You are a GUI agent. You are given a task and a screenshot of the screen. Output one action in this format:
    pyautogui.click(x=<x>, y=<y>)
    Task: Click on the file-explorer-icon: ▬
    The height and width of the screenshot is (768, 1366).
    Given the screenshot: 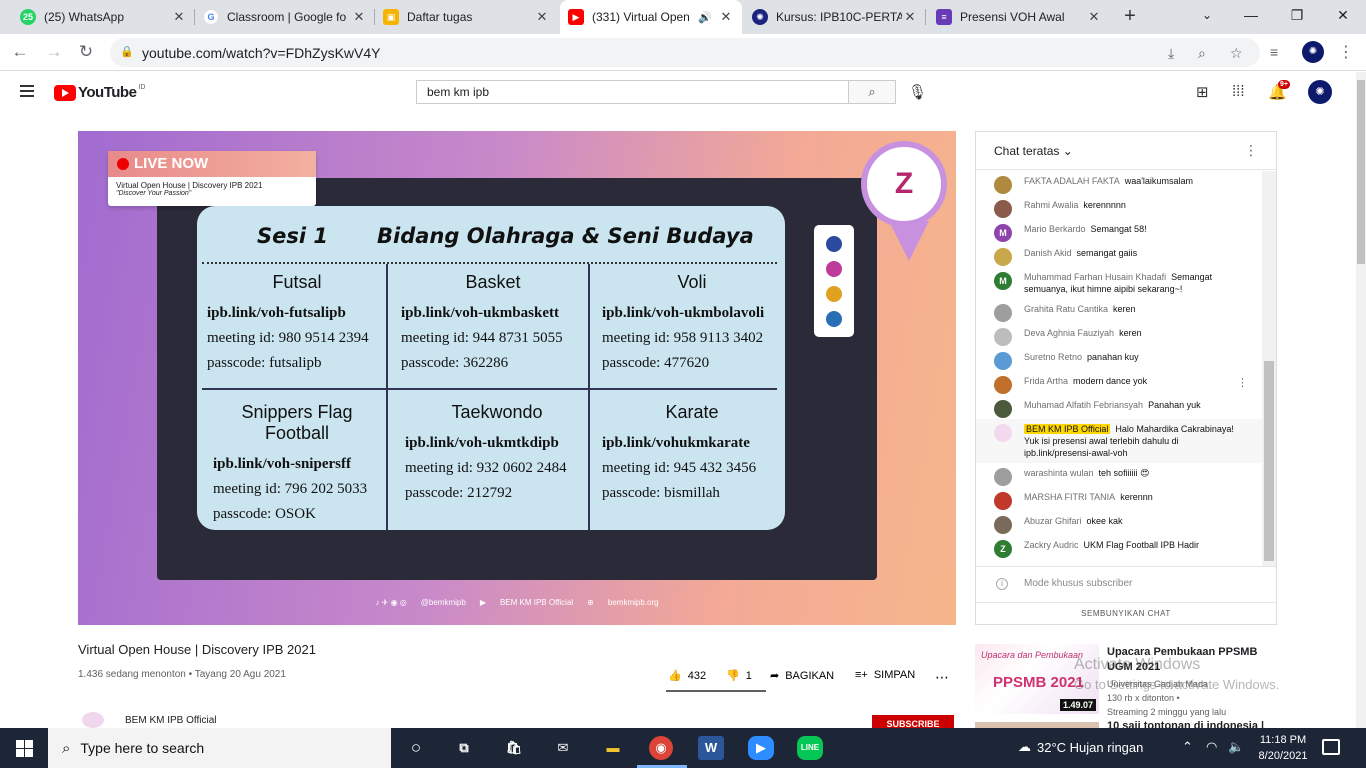 What is the action you would take?
    pyautogui.click(x=613, y=748)
    